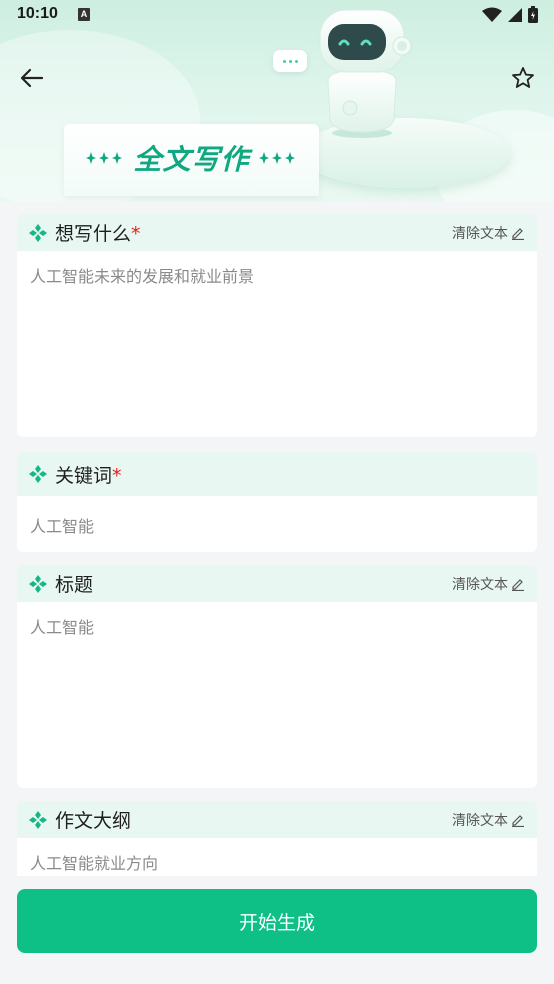  I want to click on outline-header: 作文大纲 清除文本, so click(277, 819).